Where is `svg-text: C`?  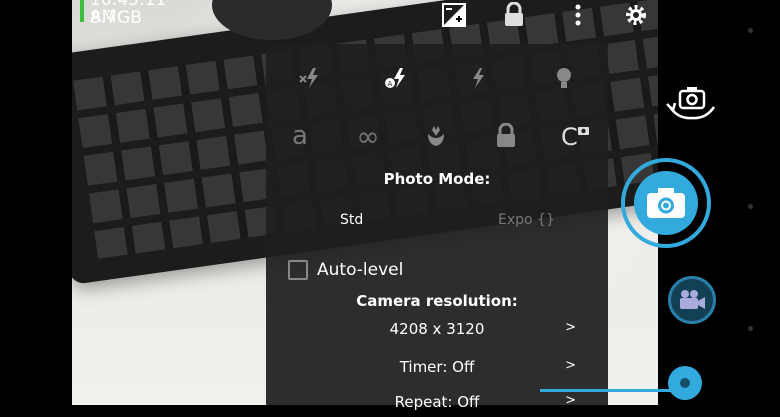 svg-text: C is located at coordinates (569, 136).